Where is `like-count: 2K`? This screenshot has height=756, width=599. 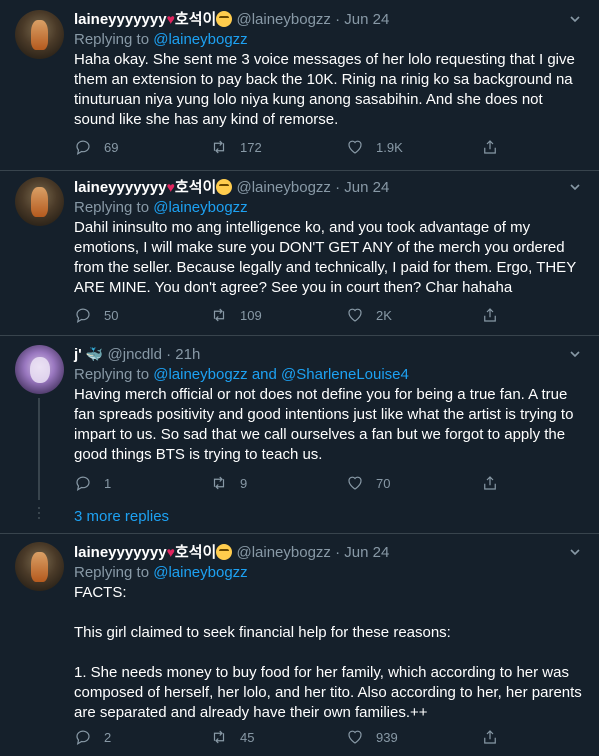 like-count: 2K is located at coordinates (384, 315).